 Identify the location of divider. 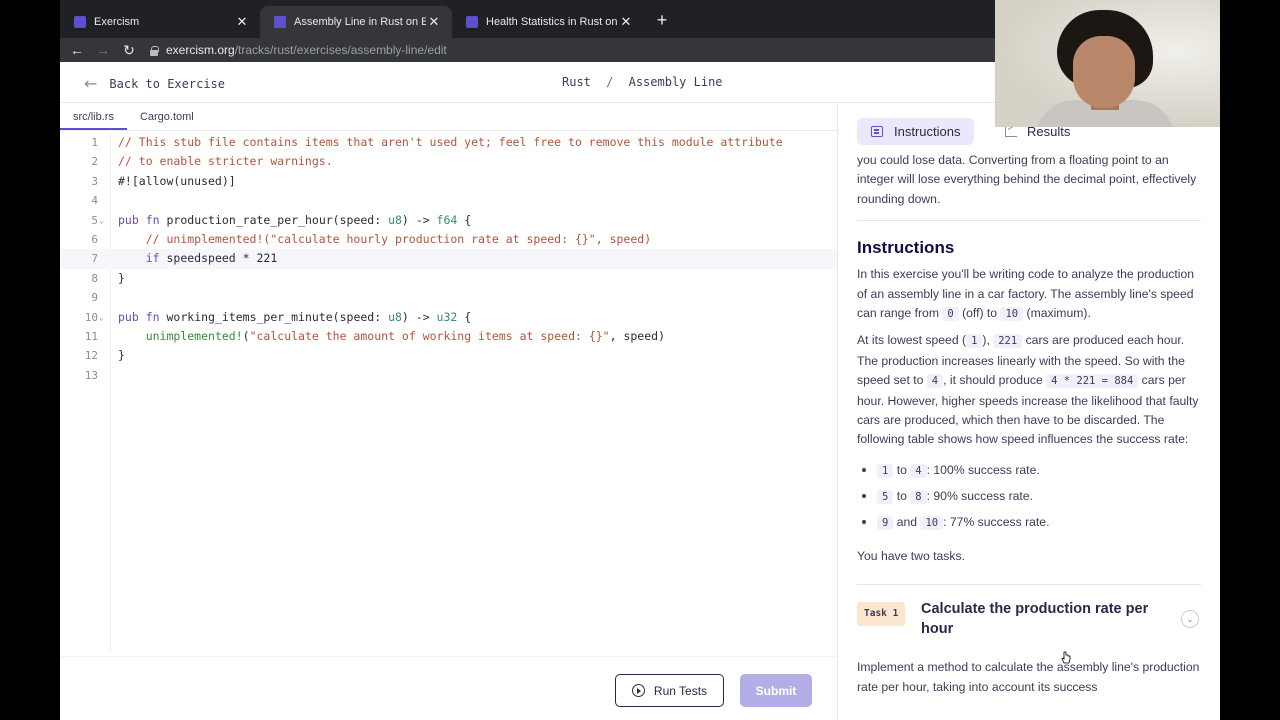
(1029, 221).